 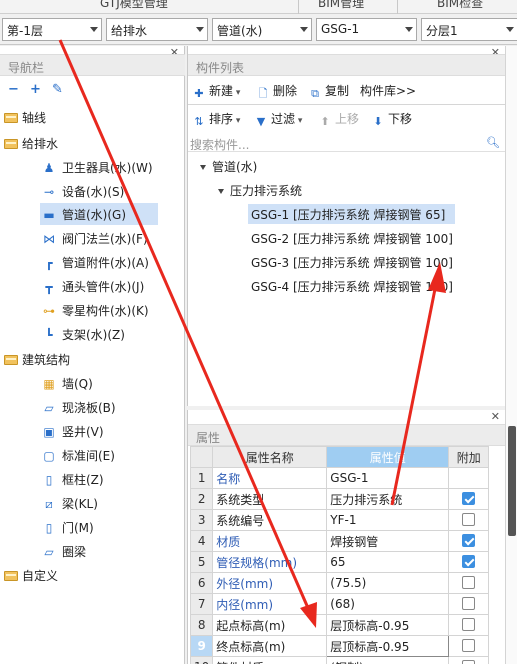 What do you see at coordinates (216, 119) in the screenshot?
I see `sort-button: ⇅ 排序 ▾` at bounding box center [216, 119].